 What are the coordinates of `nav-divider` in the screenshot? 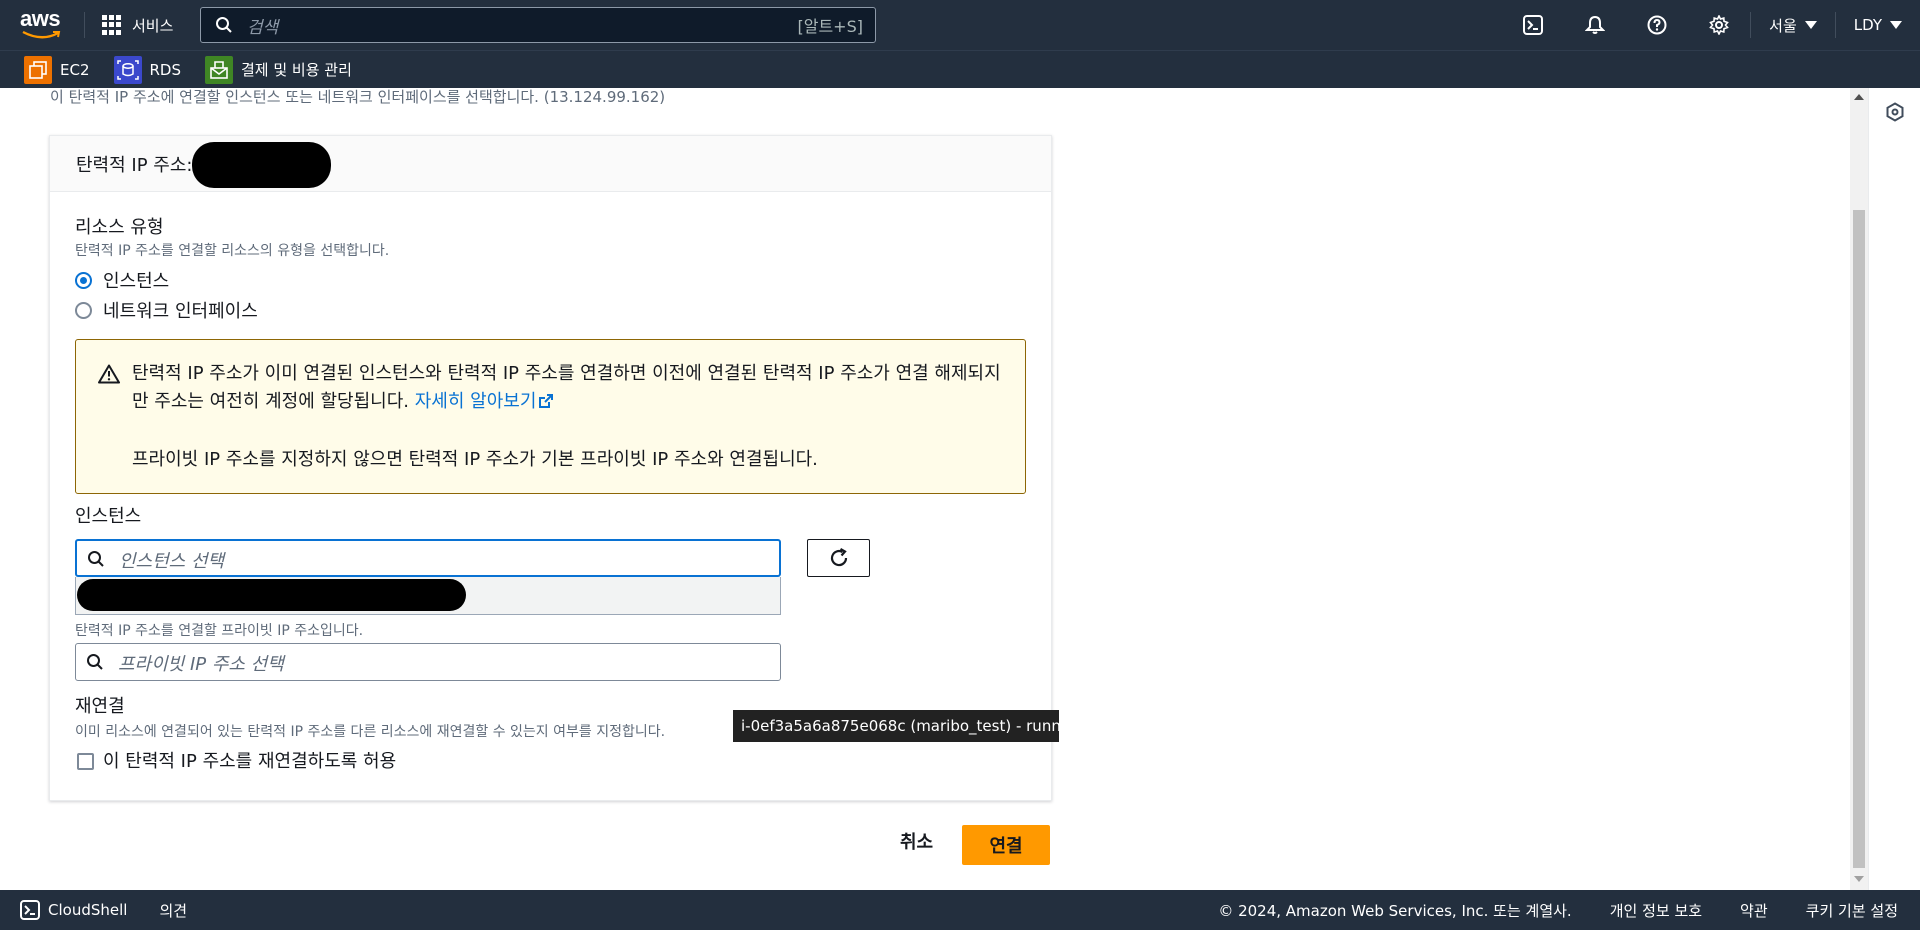 It's located at (84, 25).